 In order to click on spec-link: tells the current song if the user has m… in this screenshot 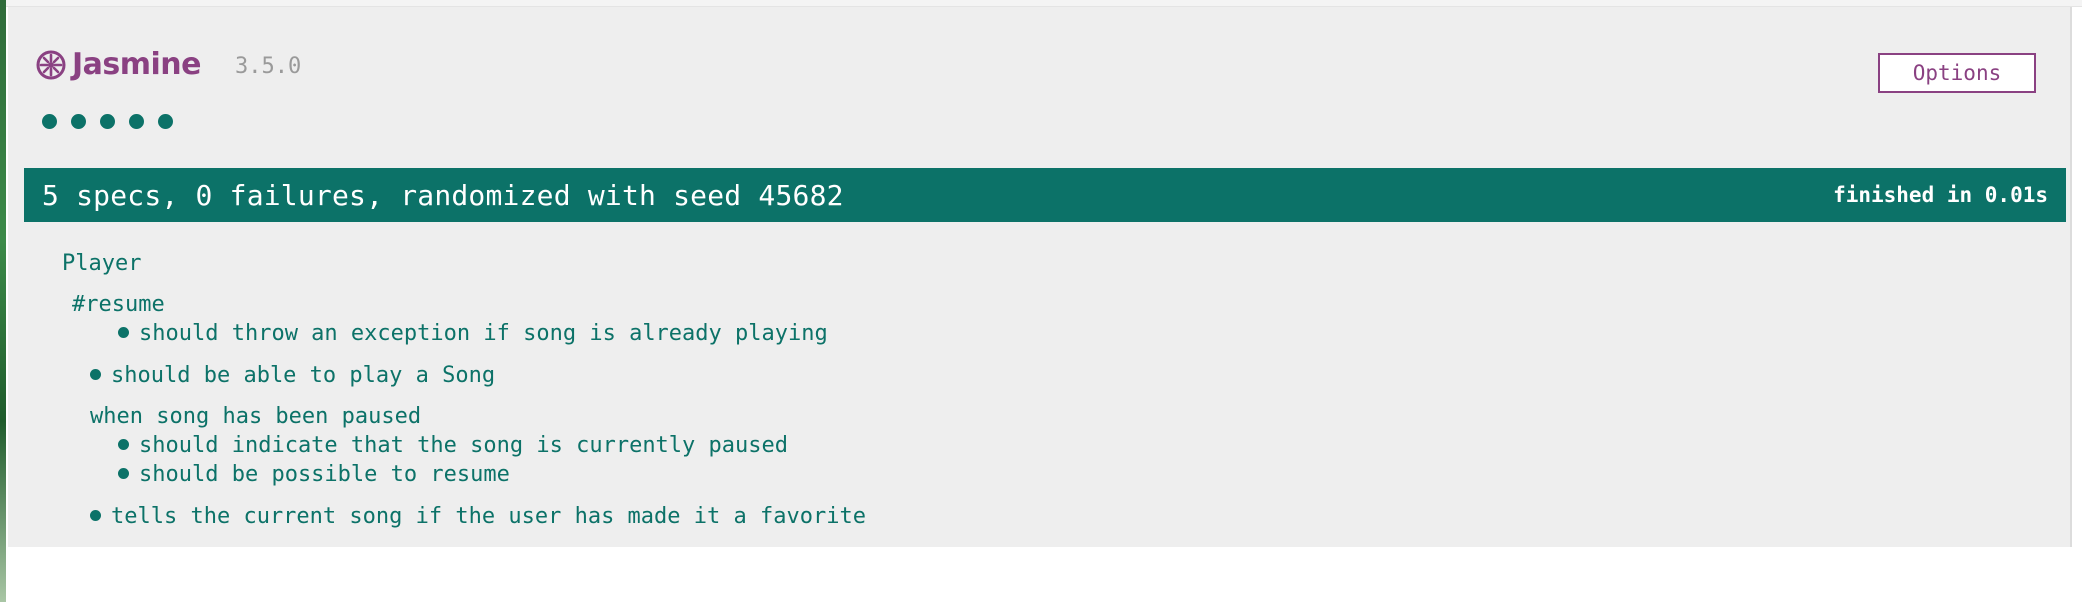, I will do `click(488, 516)`.